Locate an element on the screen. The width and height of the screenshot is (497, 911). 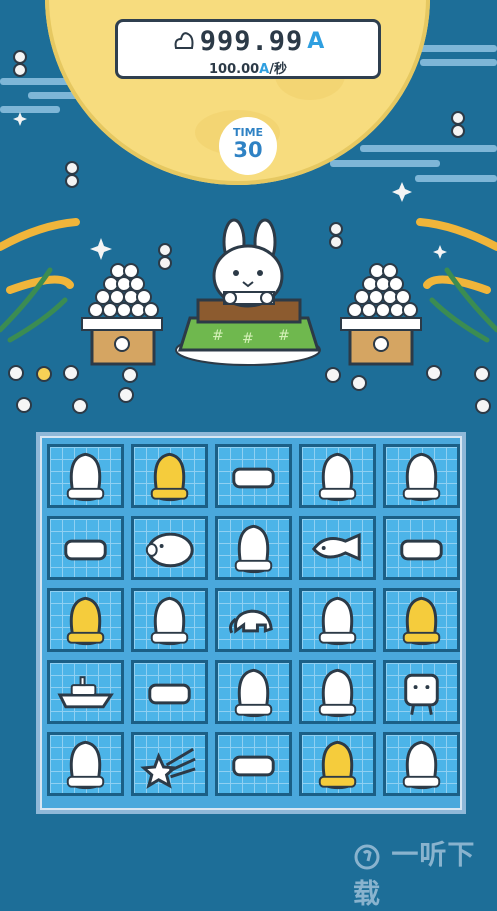
boat-icon is located at coordinates (85, 692).